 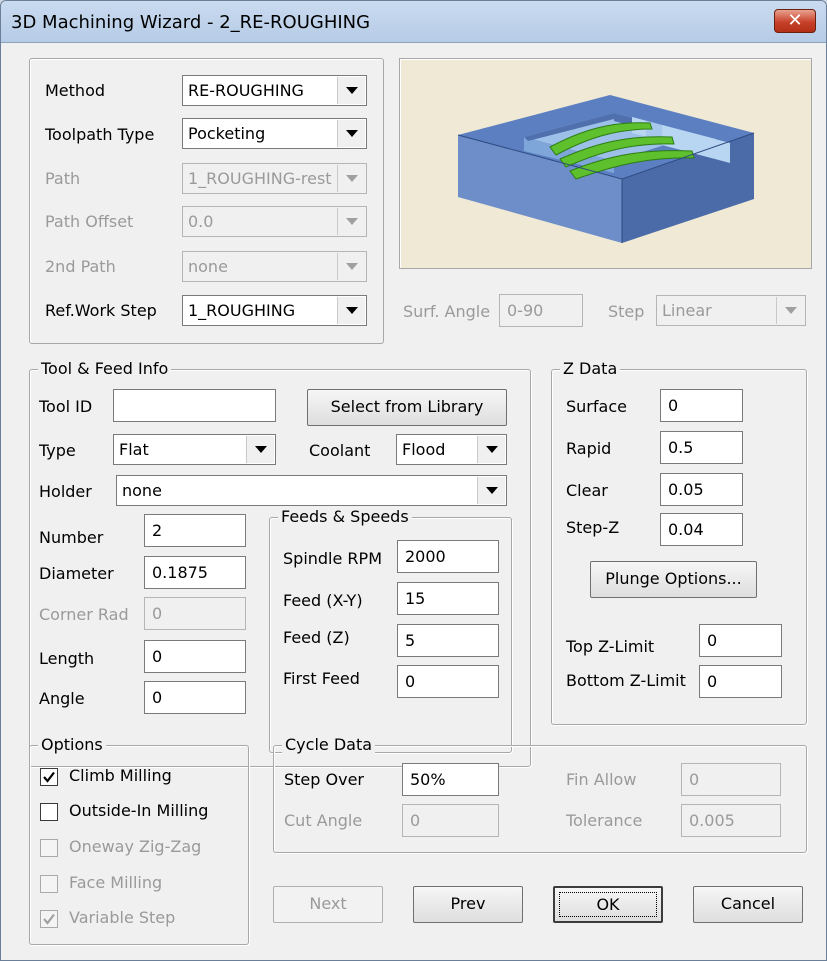 I want to click on corner-rad-field: 0, so click(x=195, y=613).